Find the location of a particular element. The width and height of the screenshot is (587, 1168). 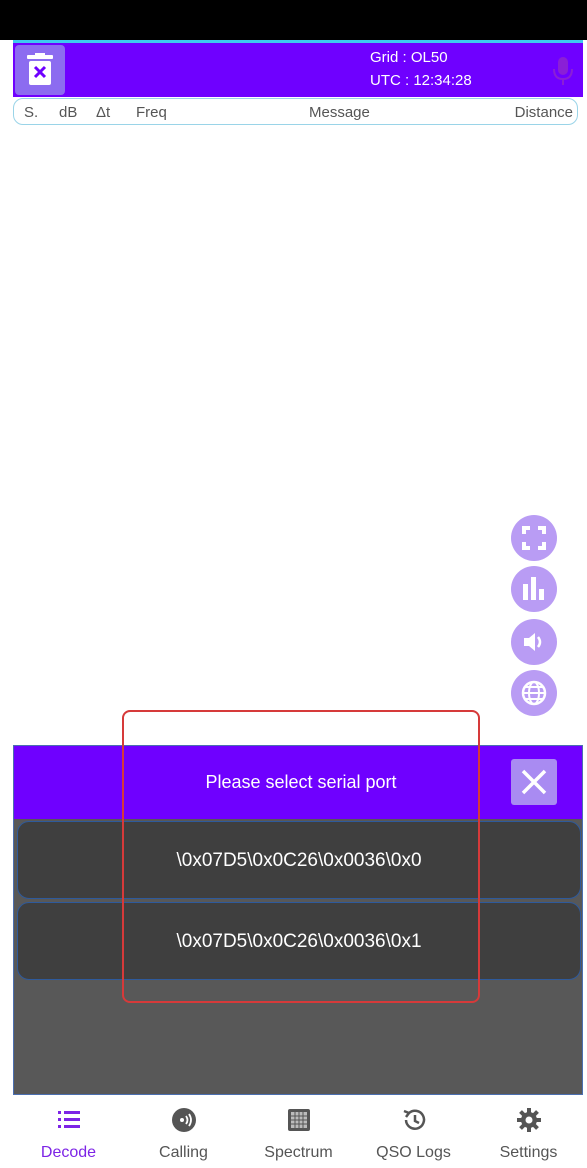

nav-settings: Settings is located at coordinates (528, 1131).